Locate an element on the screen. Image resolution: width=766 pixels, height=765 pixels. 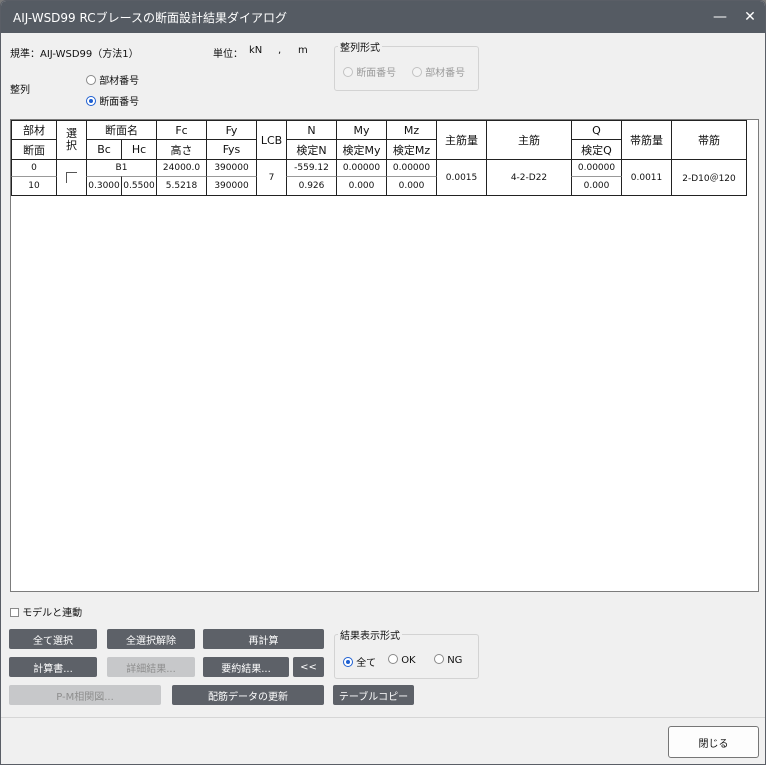
unit-length: m is located at coordinates (303, 50).